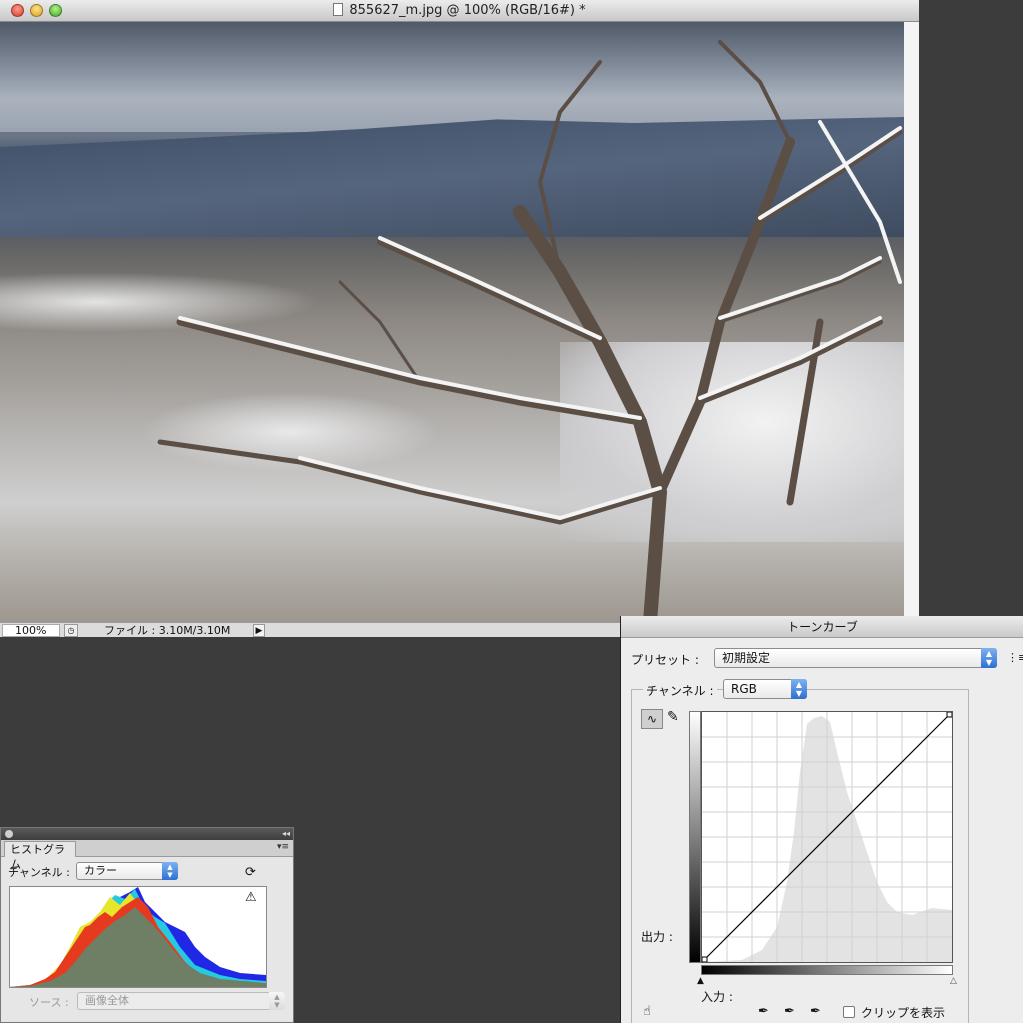 The image size is (1023, 1023). I want to click on input-label: 入力 :, so click(717, 997).